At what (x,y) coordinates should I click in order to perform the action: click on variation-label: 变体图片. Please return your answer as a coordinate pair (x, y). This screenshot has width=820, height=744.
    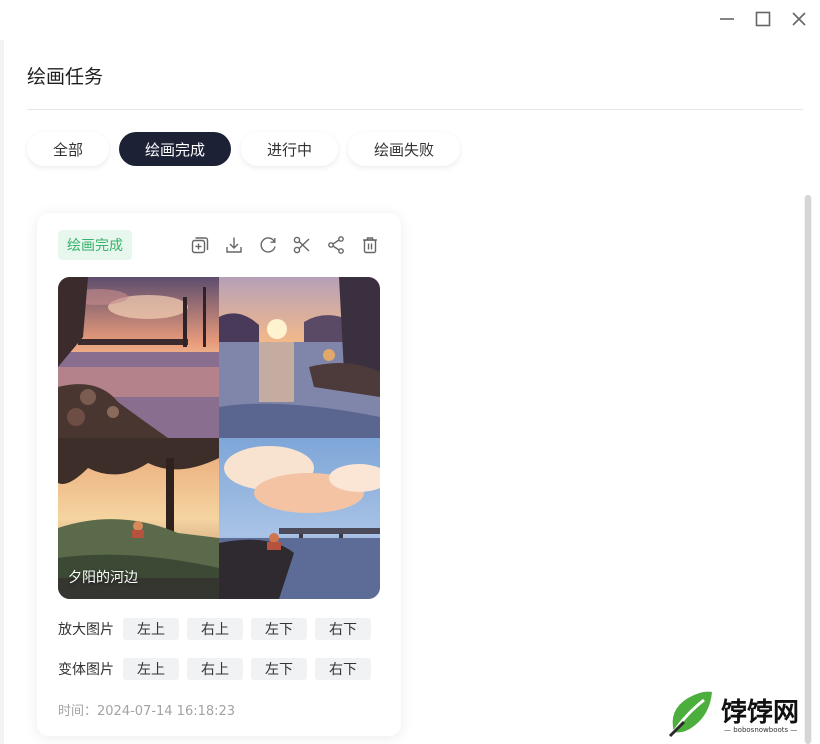
    Looking at the image, I should click on (86, 670).